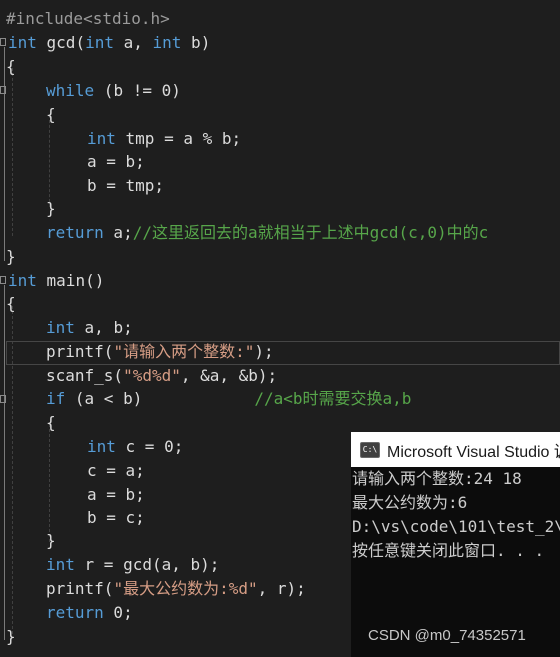  What do you see at coordinates (147, 564) in the screenshot?
I see `code-text: r = gcd(a, b);` at bounding box center [147, 564].